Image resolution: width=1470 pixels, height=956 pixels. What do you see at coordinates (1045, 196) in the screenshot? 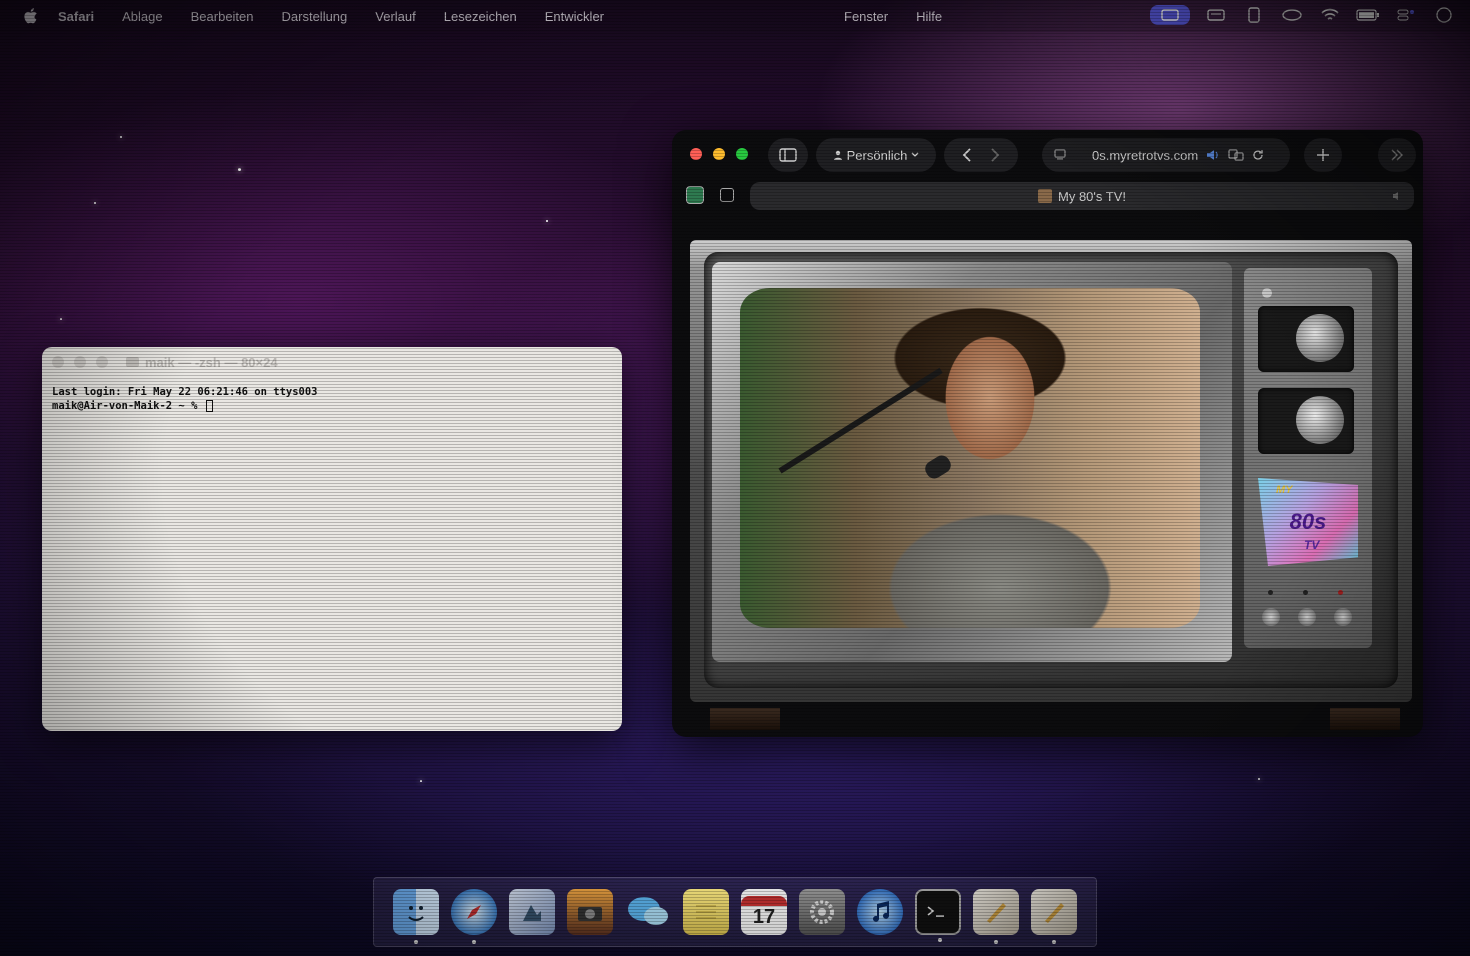
I see `favicon-icon` at bounding box center [1045, 196].